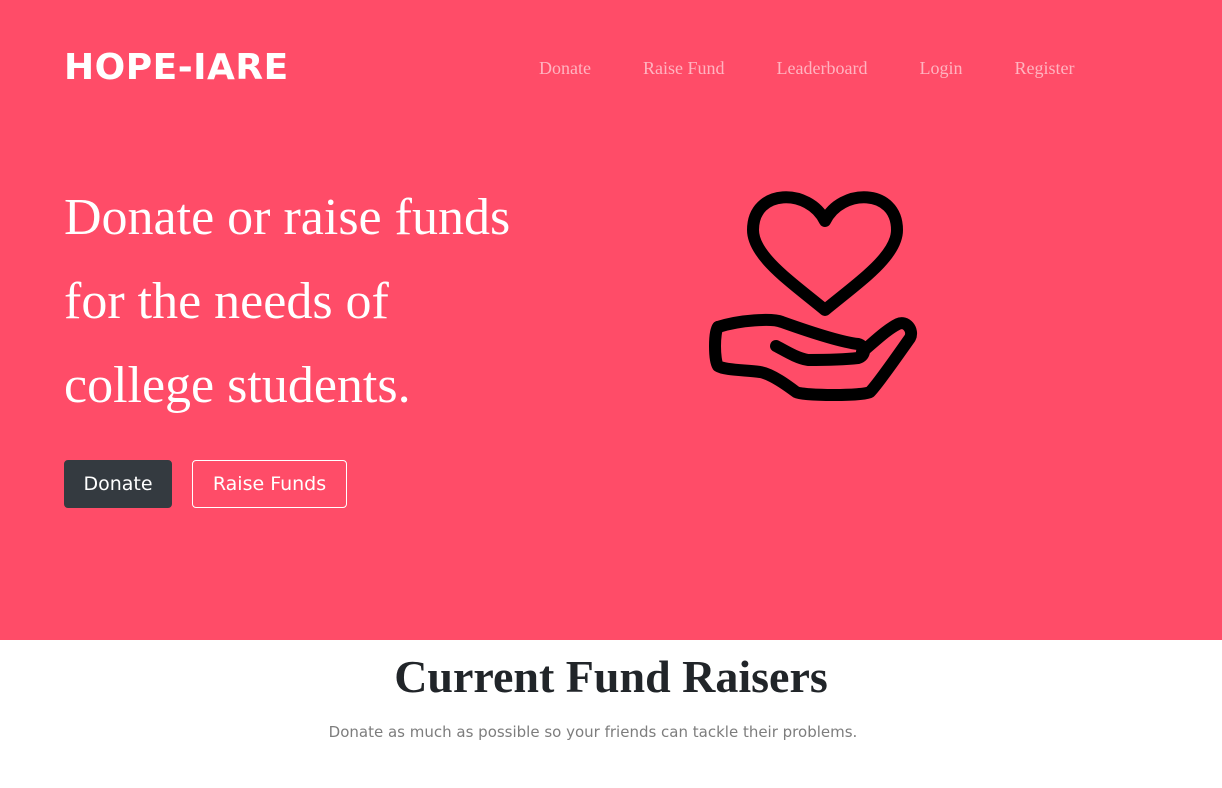  I want to click on brand-logo: HOPE-IARE, so click(176, 68).